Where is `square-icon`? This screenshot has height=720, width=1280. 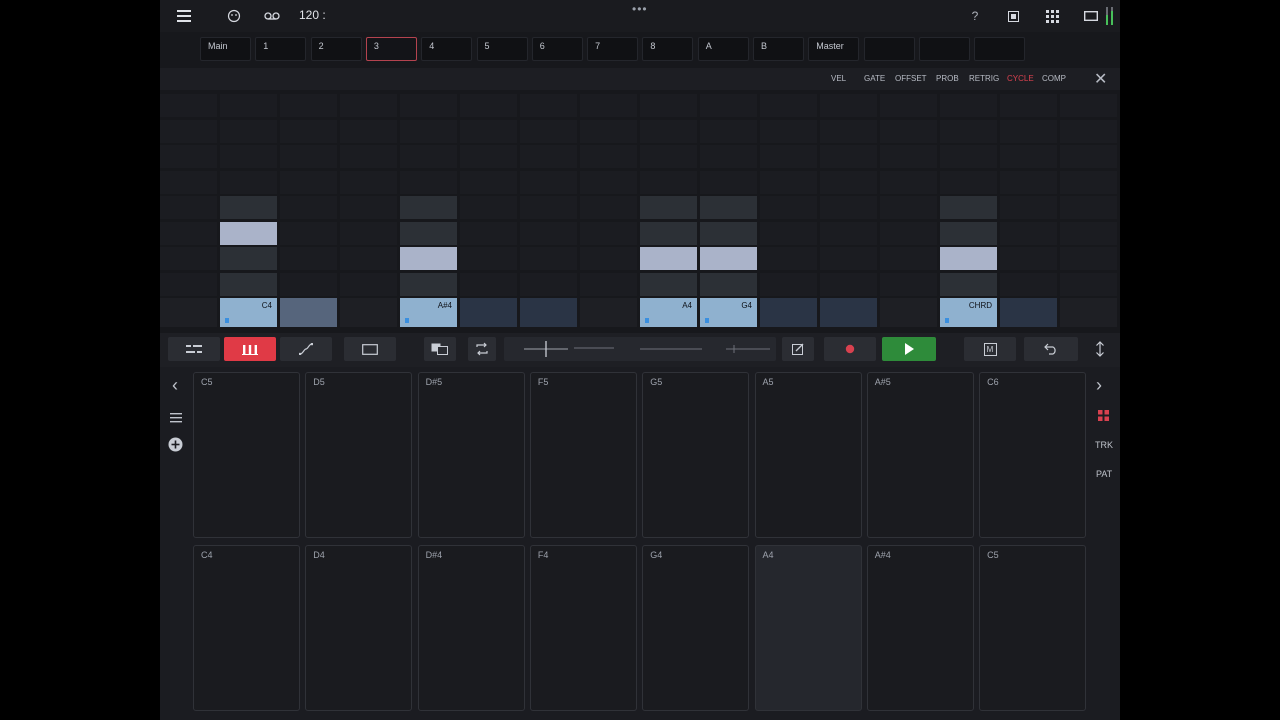 square-icon is located at coordinates (1013, 16).